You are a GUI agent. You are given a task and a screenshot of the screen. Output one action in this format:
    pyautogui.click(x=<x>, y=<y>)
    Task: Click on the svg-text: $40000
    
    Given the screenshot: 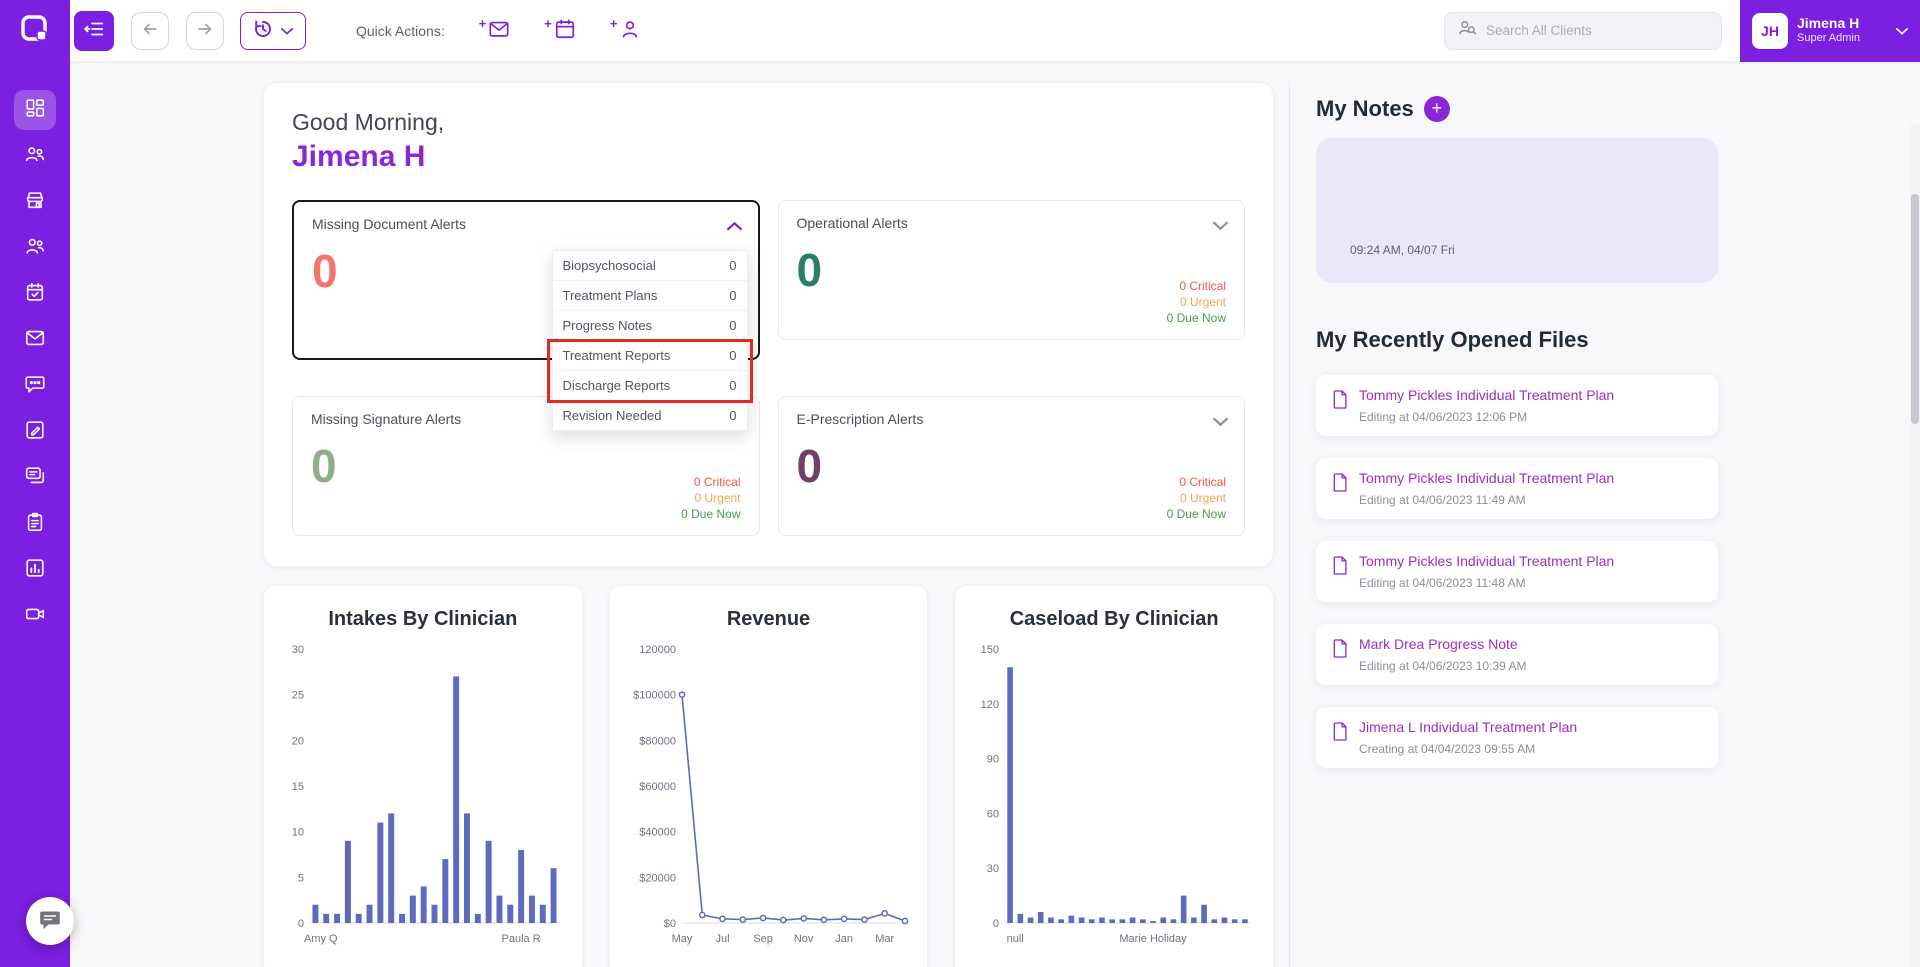 What is the action you would take?
    pyautogui.click(x=657, y=833)
    